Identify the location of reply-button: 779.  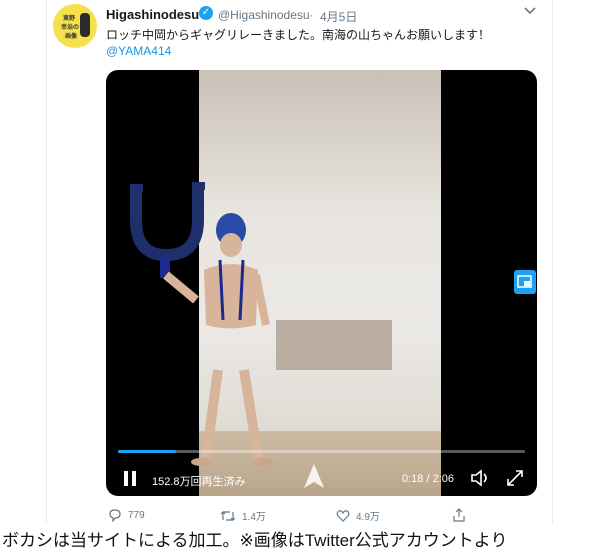
(126, 515).